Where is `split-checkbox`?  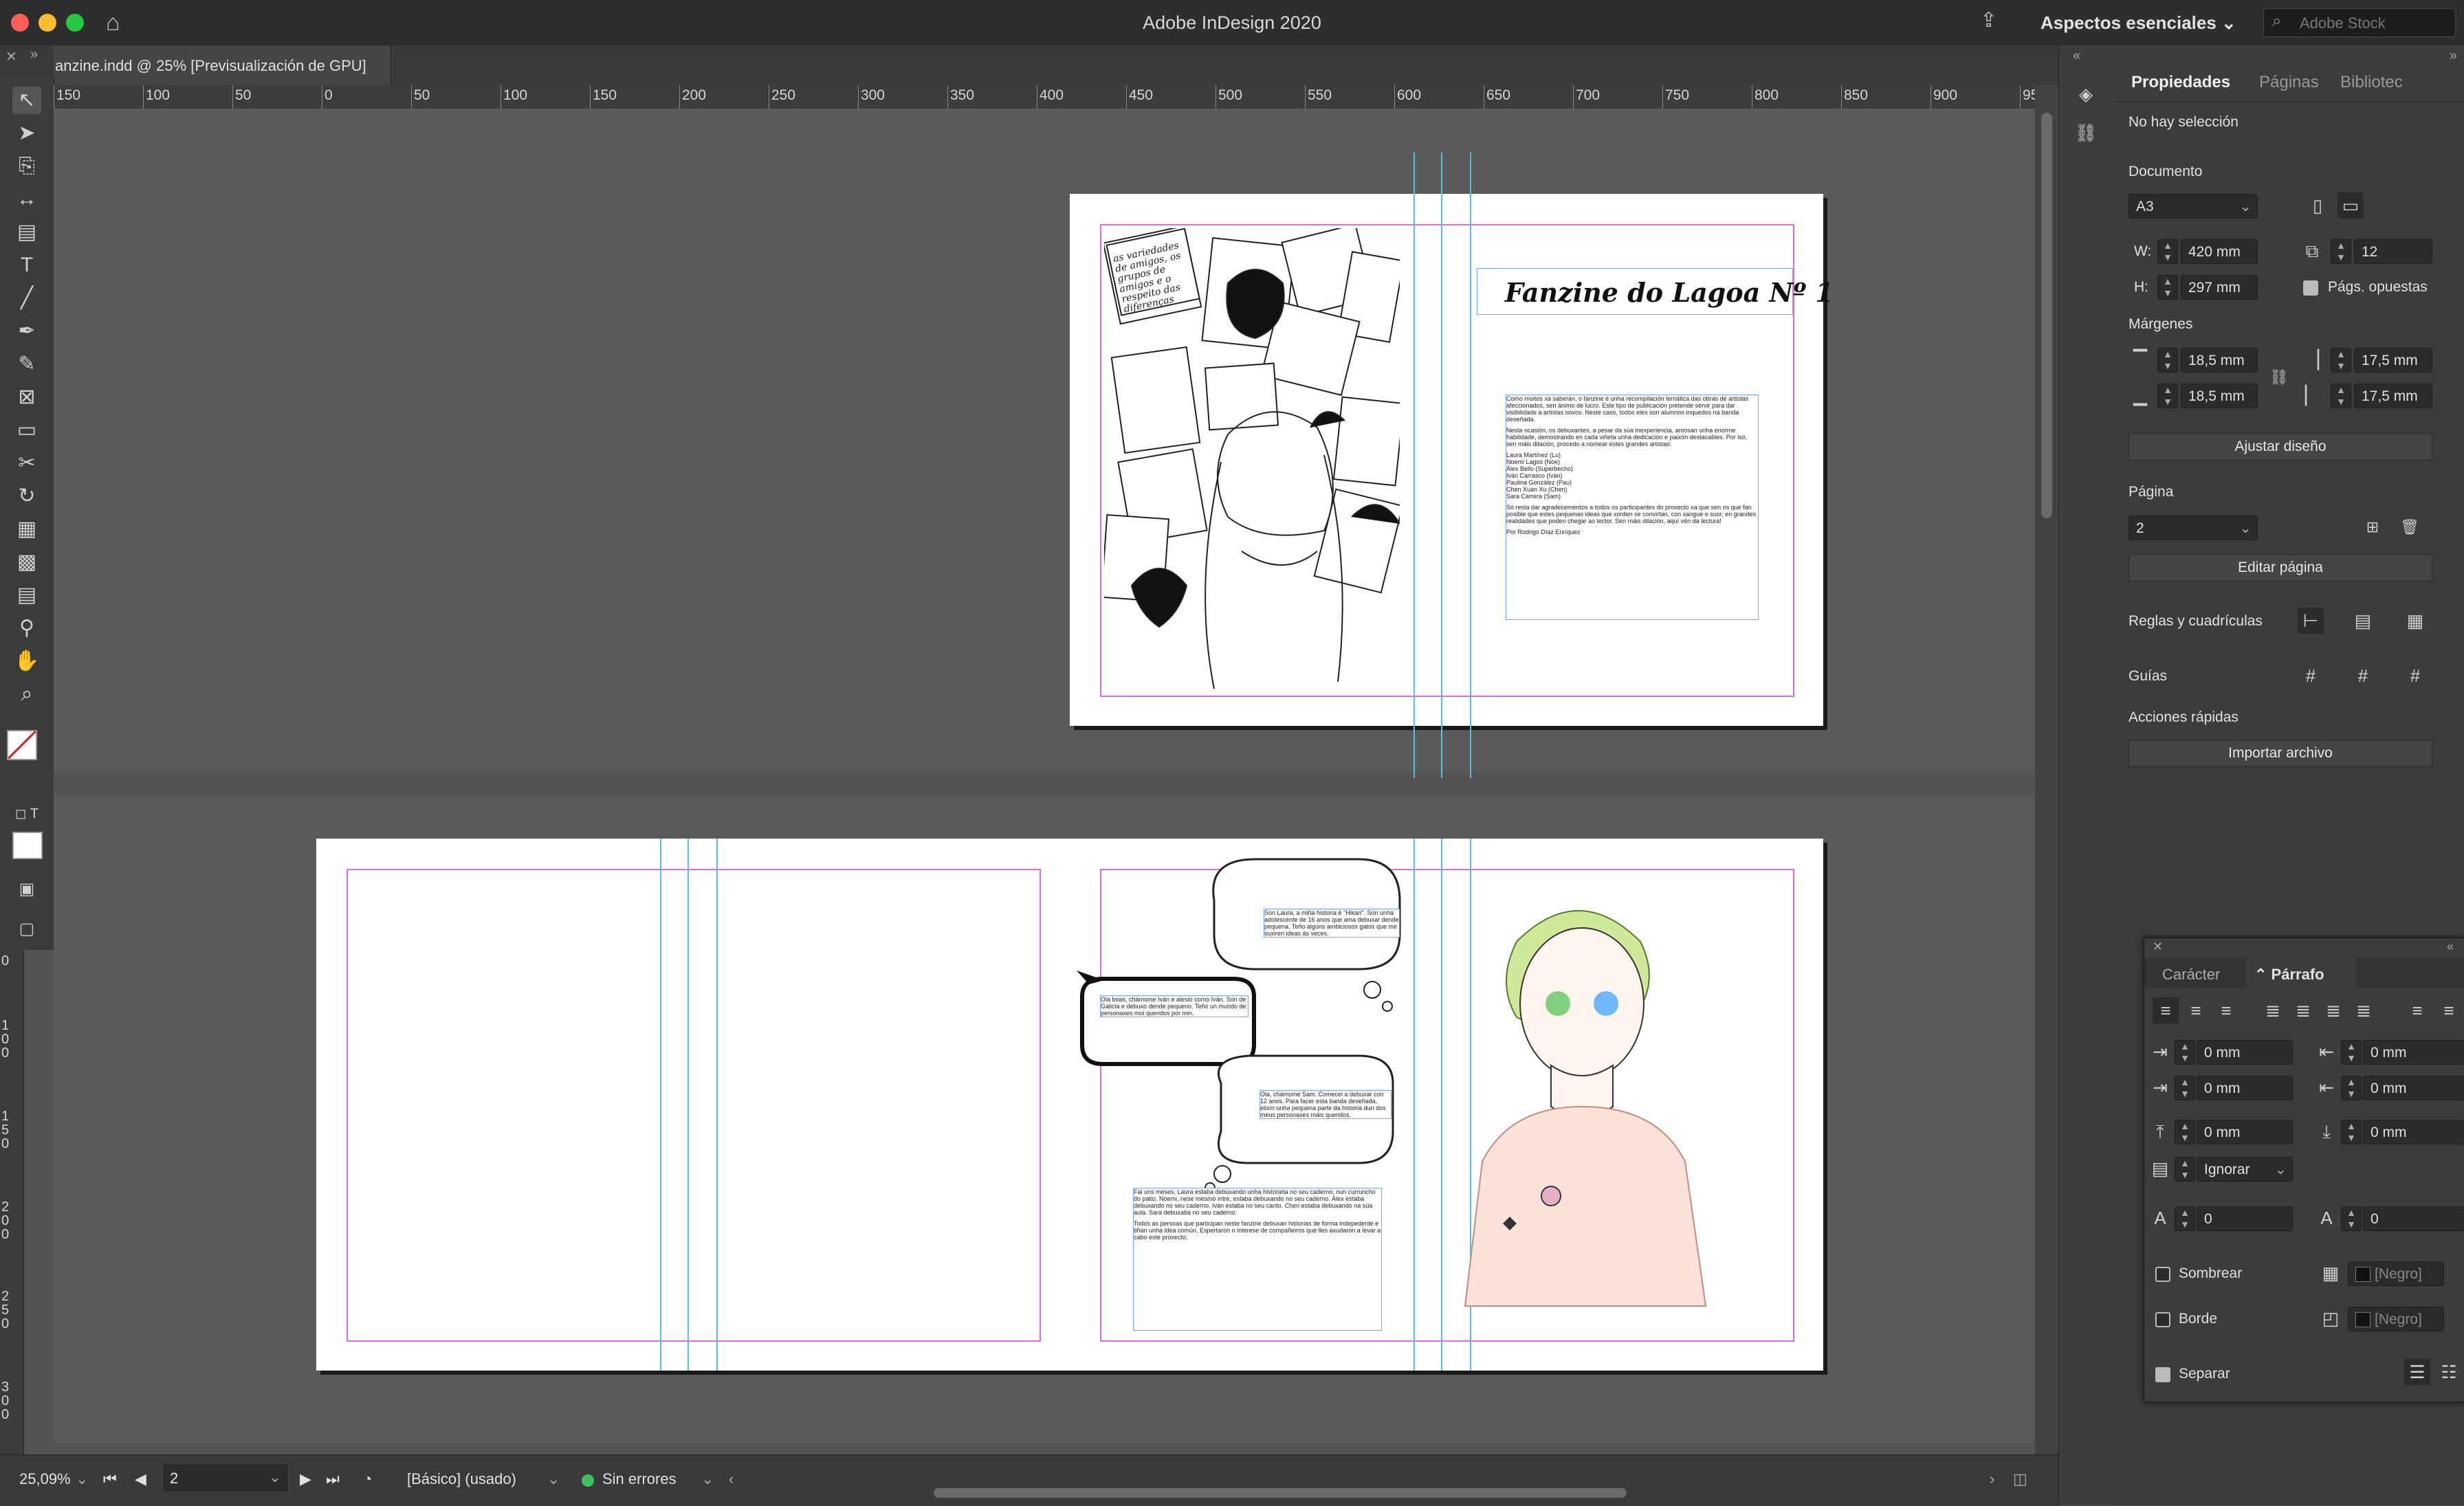 split-checkbox is located at coordinates (2162, 1374).